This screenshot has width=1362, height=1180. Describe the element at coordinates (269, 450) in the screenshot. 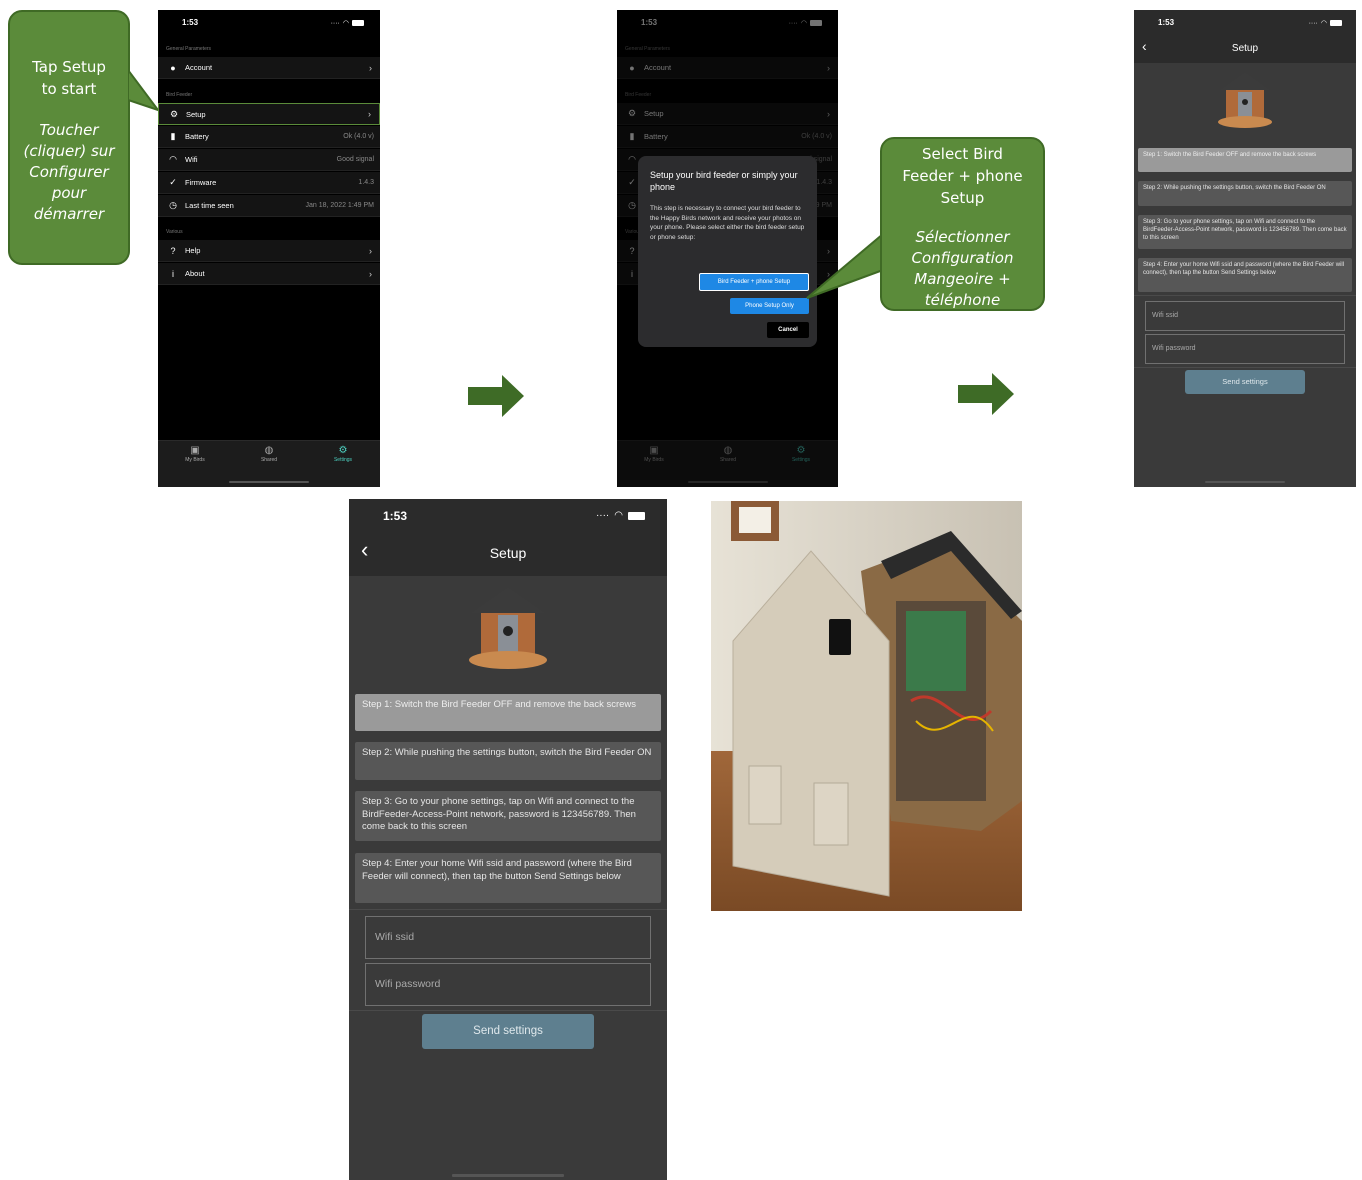

I see `globe-icon: ◍` at that location.